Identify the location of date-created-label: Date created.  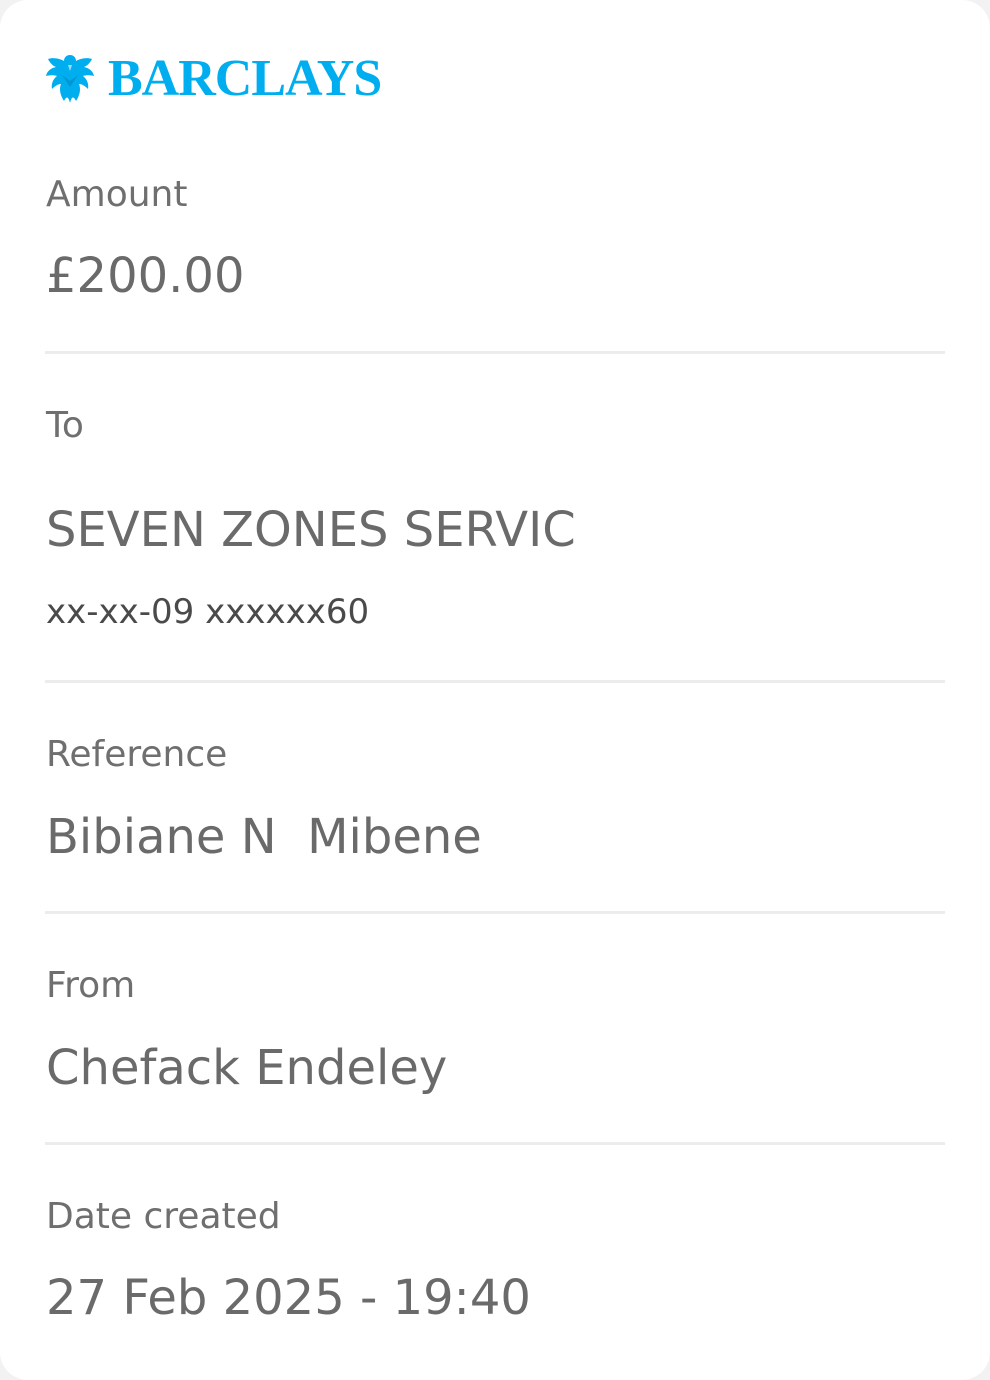
(163, 1216).